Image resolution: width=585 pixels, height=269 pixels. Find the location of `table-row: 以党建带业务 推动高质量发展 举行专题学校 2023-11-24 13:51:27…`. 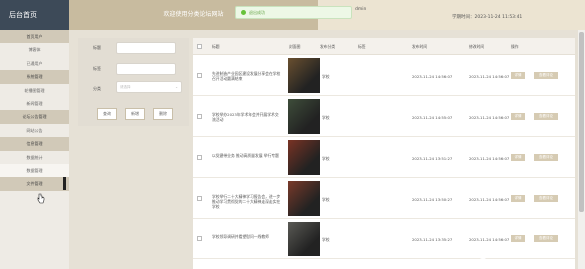

table-row: 以党建带业务 推动高质量发展 举行专题学校 2023-11-24 13:51:27… is located at coordinates (384, 157).